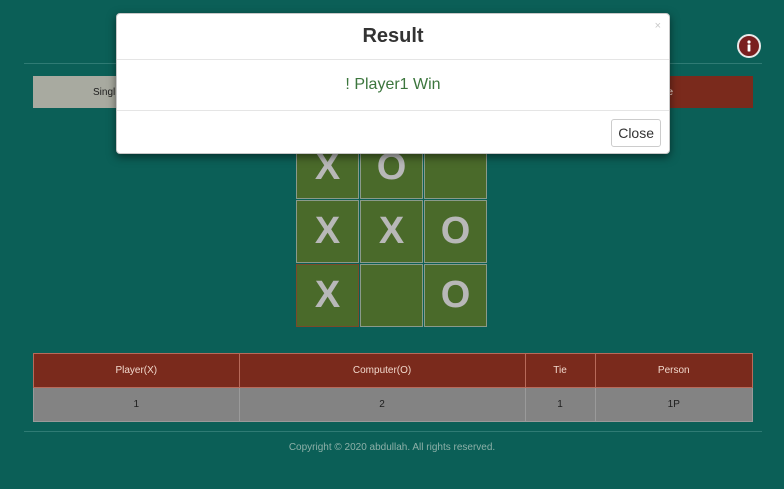  I want to click on board-cell, so click(391, 295).